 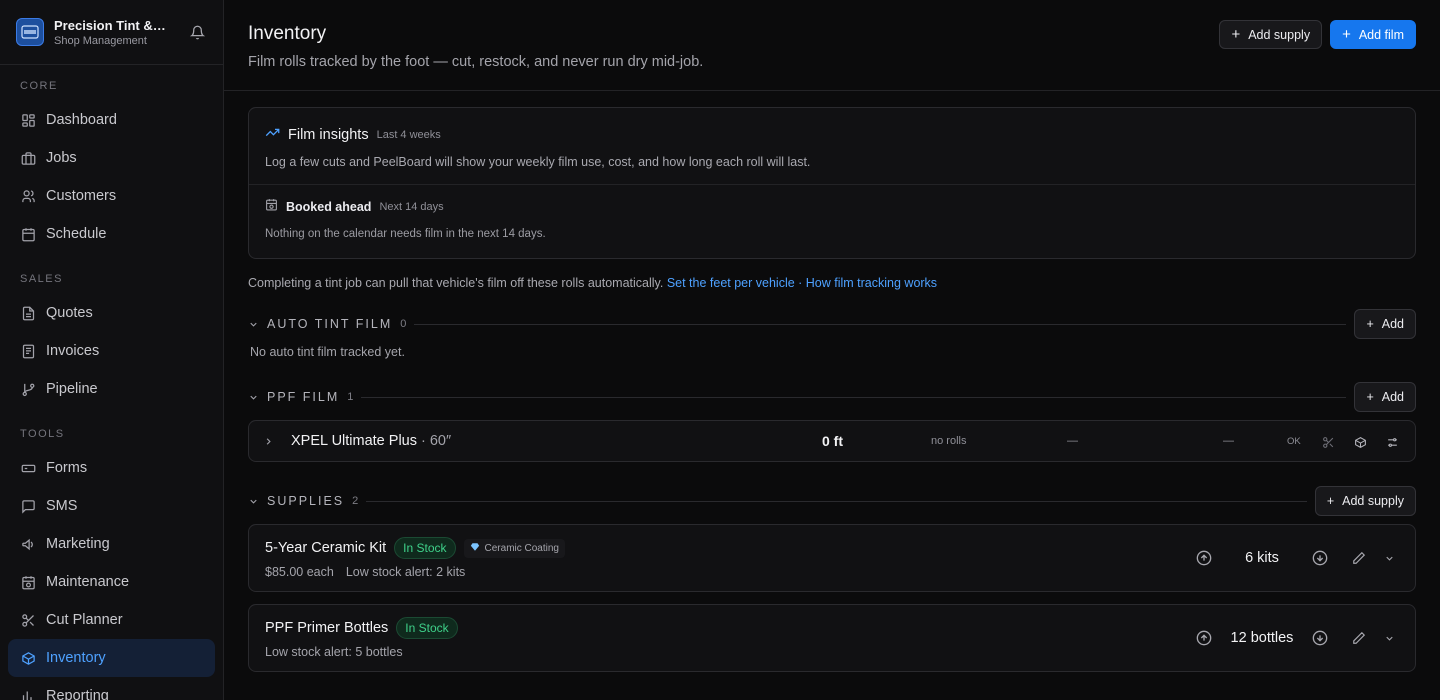 What do you see at coordinates (81, 120) in the screenshot?
I see `sidebar-item-label: Dashboard` at bounding box center [81, 120].